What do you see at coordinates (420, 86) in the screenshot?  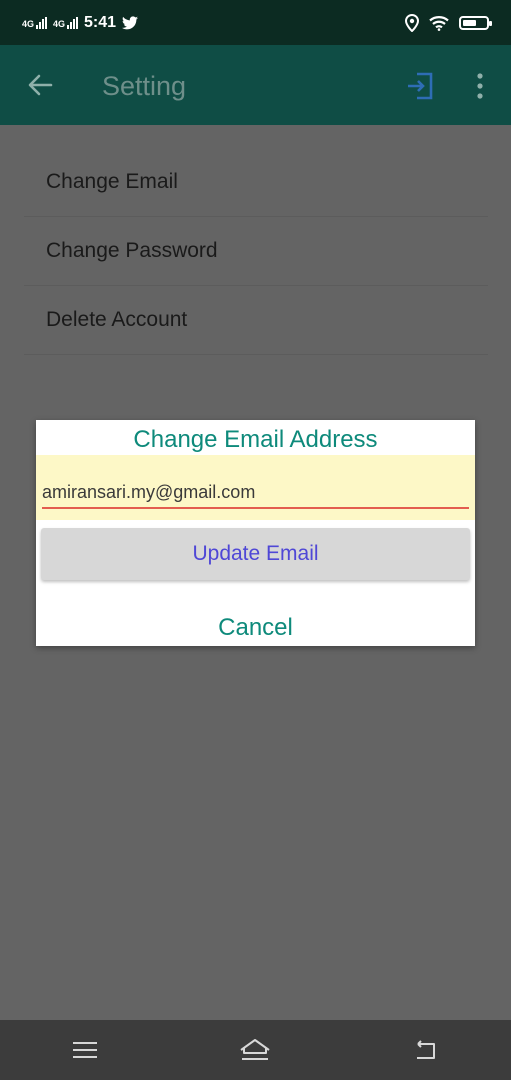 I see `exit-icon` at bounding box center [420, 86].